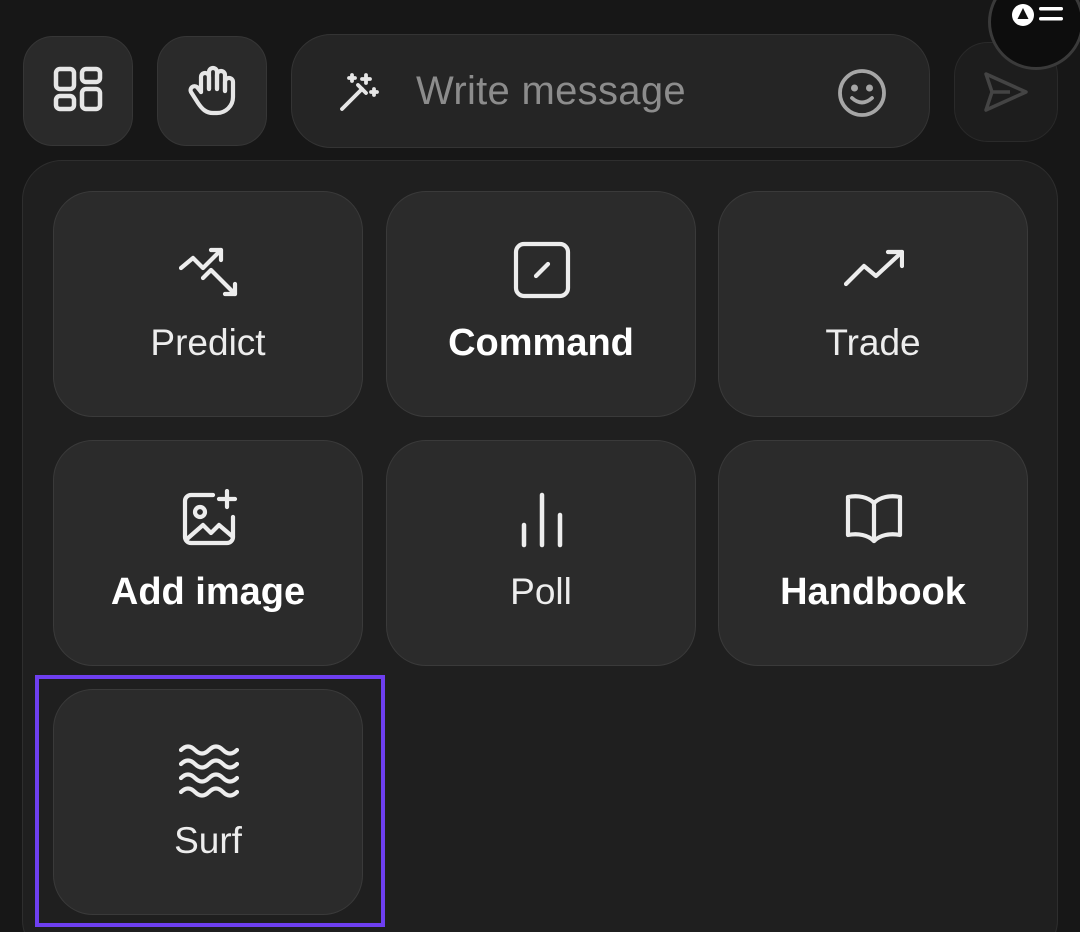  I want to click on action-label: Add image, so click(208, 592).